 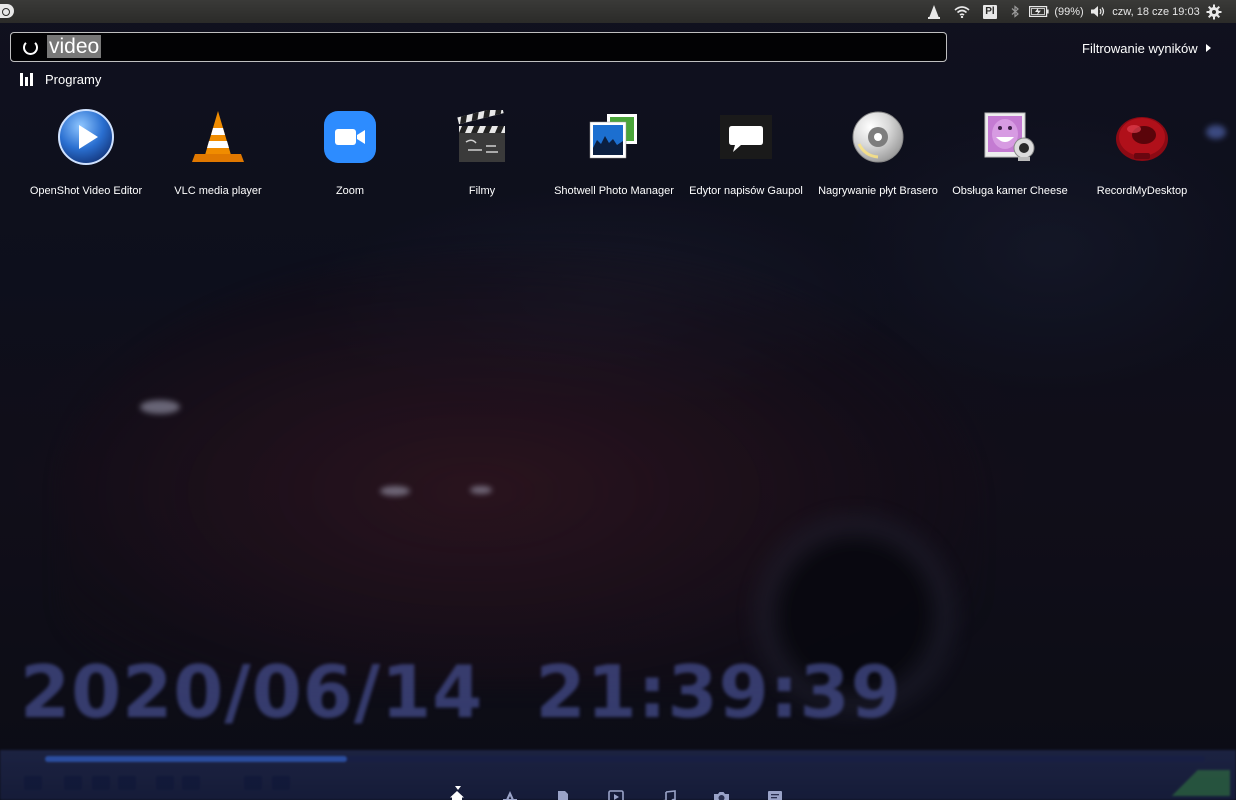 I want to click on category-label: Programy, so click(x=73, y=79).